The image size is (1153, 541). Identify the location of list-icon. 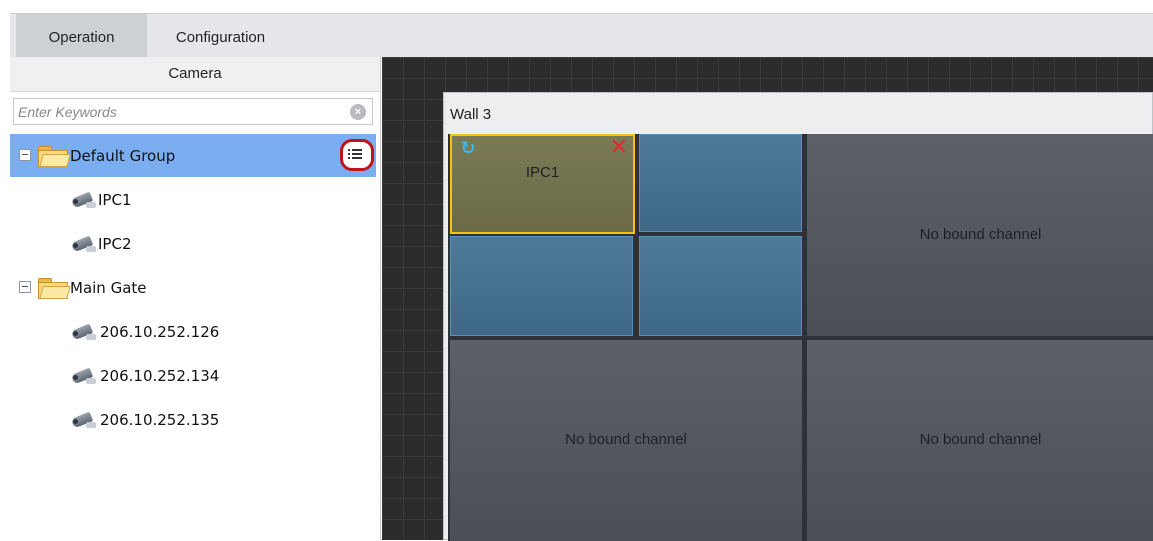
(357, 155).